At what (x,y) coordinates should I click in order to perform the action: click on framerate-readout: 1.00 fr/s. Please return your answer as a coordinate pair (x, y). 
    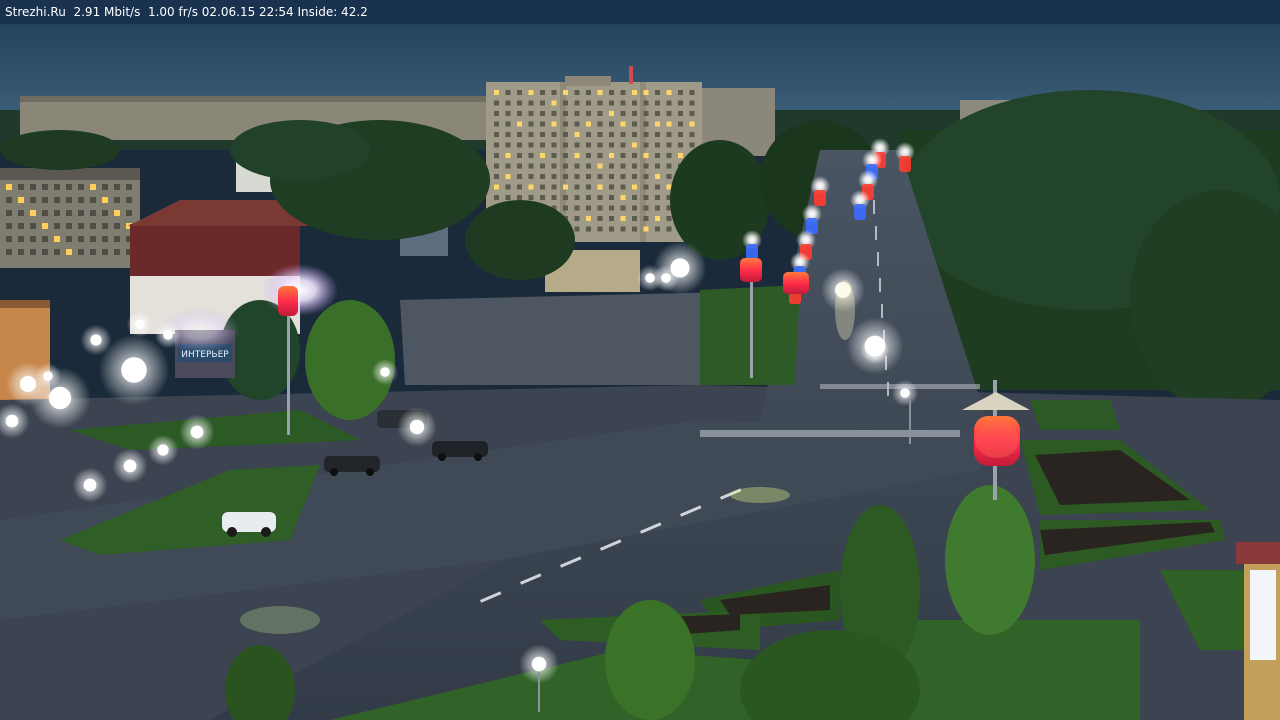
    Looking at the image, I should click on (172, 12).